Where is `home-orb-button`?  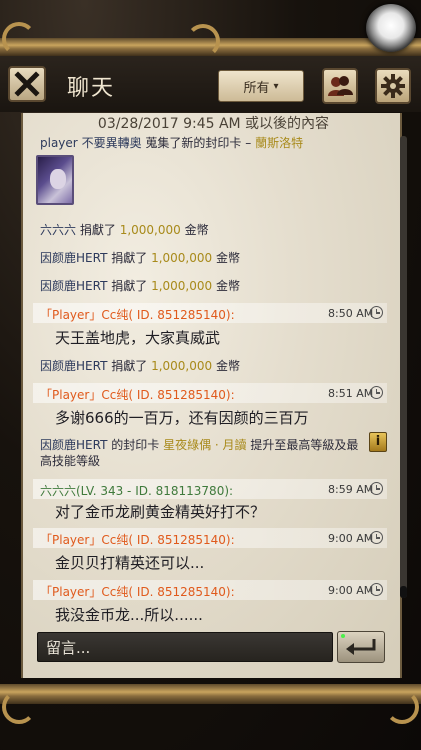 home-orb-button is located at coordinates (391, 28).